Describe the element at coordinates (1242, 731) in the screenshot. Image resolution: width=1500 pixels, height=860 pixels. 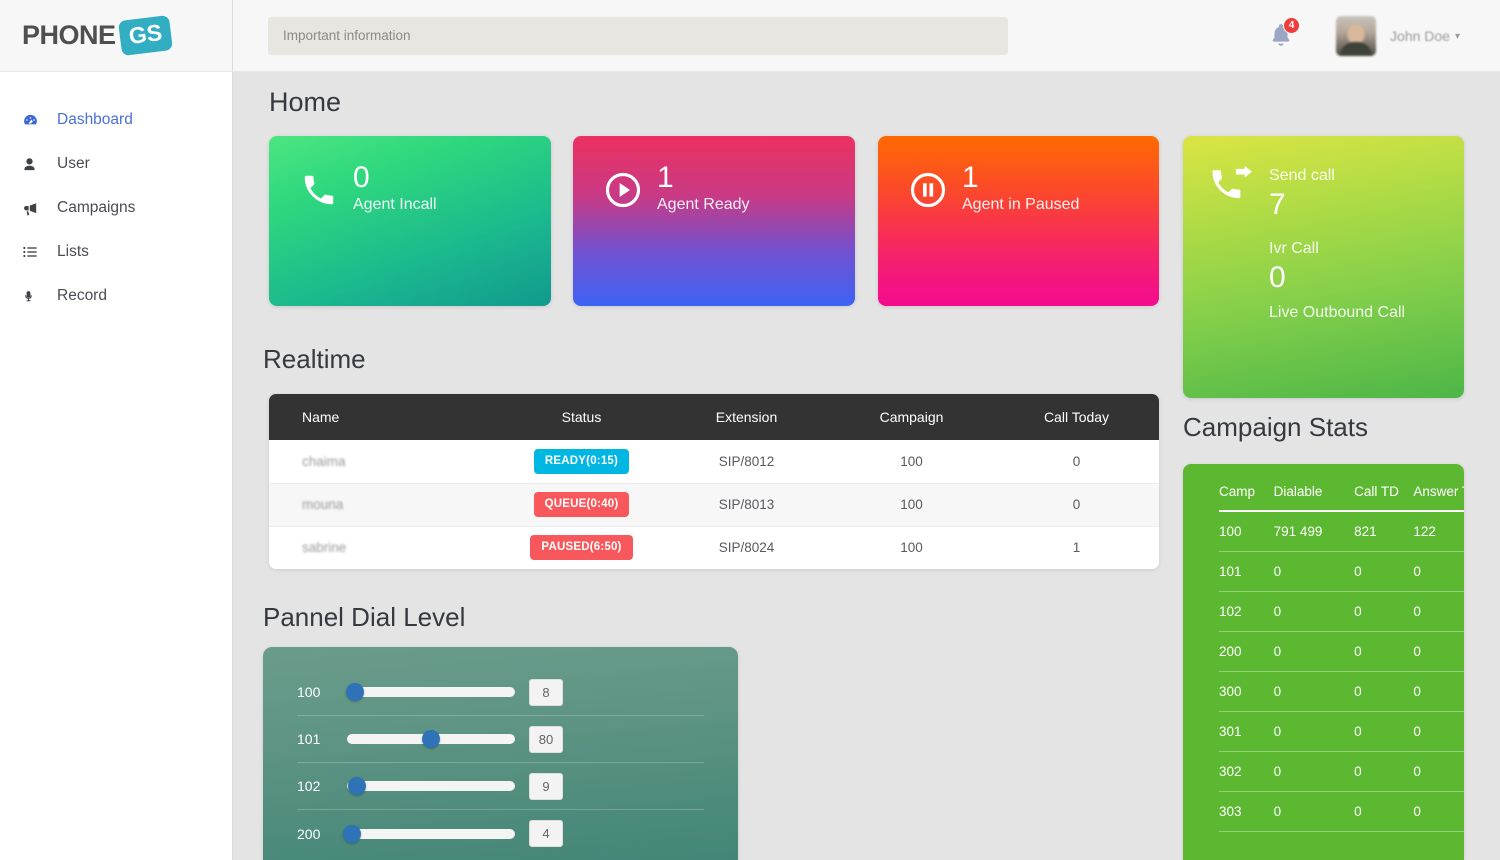
I see `campaign-cell-camp: 301` at that location.